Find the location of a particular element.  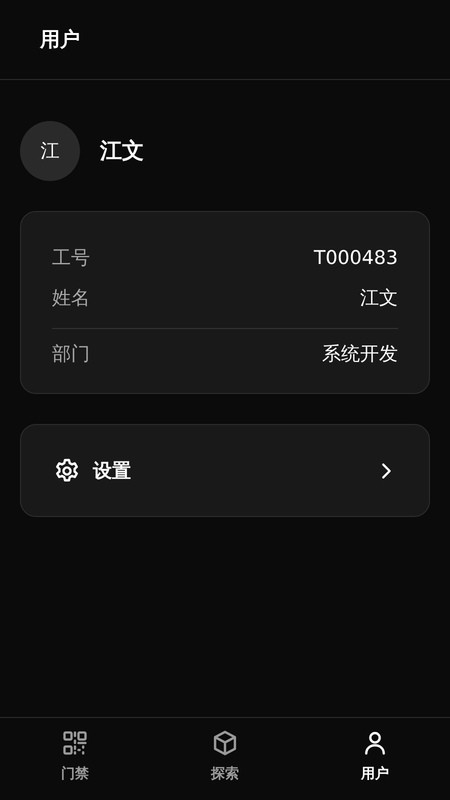

user-name: 江文 is located at coordinates (122, 152).